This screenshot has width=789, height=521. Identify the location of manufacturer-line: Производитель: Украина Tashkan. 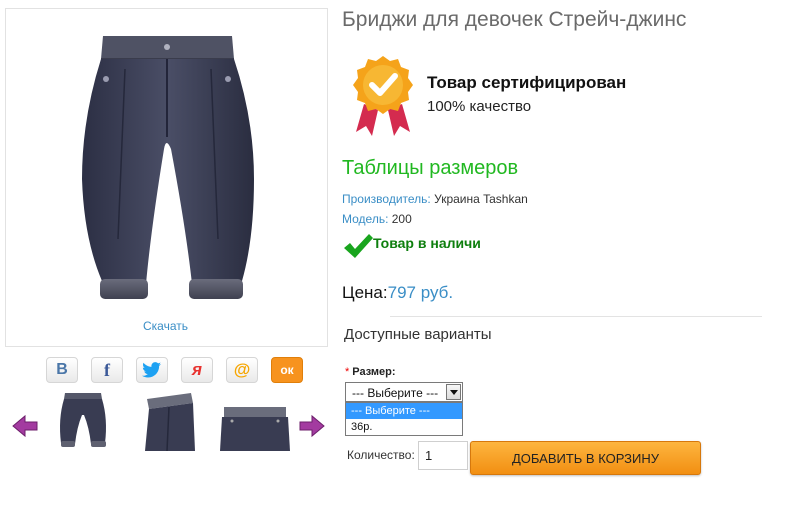
(435, 199).